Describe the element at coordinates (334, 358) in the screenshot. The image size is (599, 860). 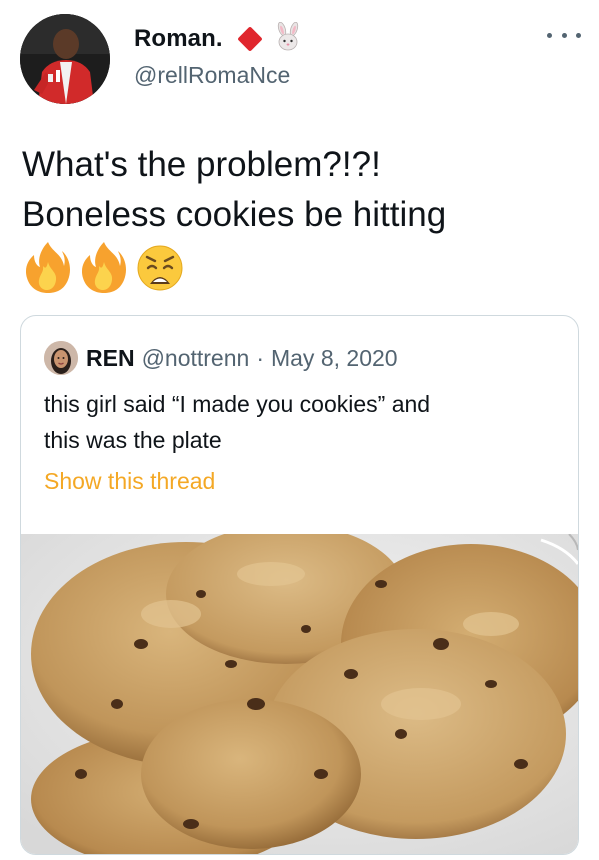
I see `quoted-tweet-date: May 8, 2020` at that location.